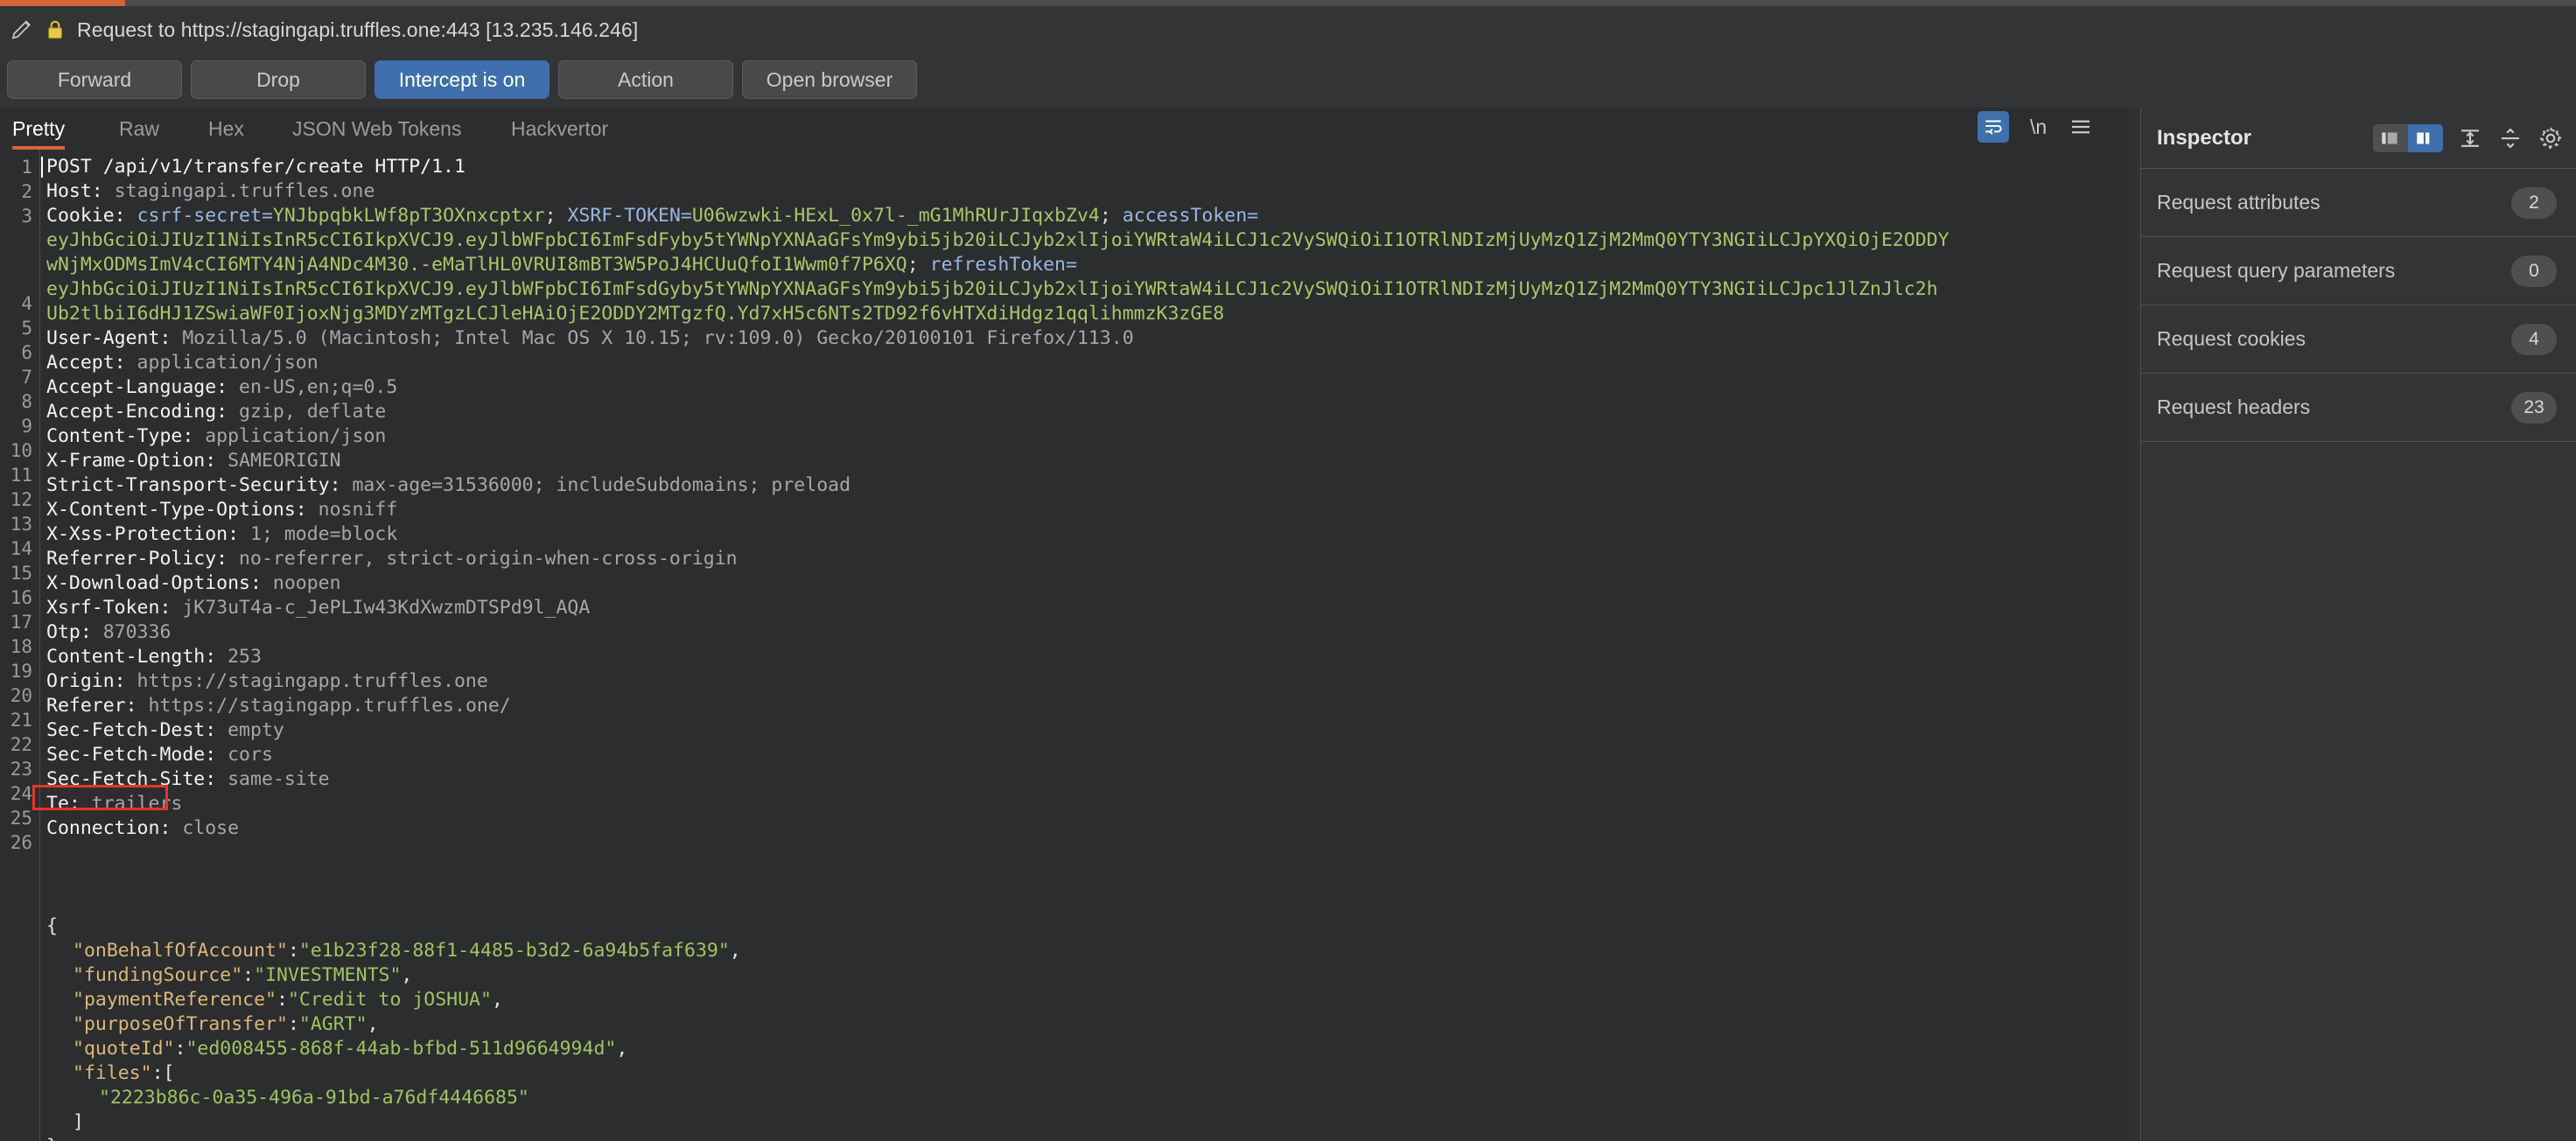  What do you see at coordinates (63, 804) in the screenshot?
I see `header-name: Te:` at bounding box center [63, 804].